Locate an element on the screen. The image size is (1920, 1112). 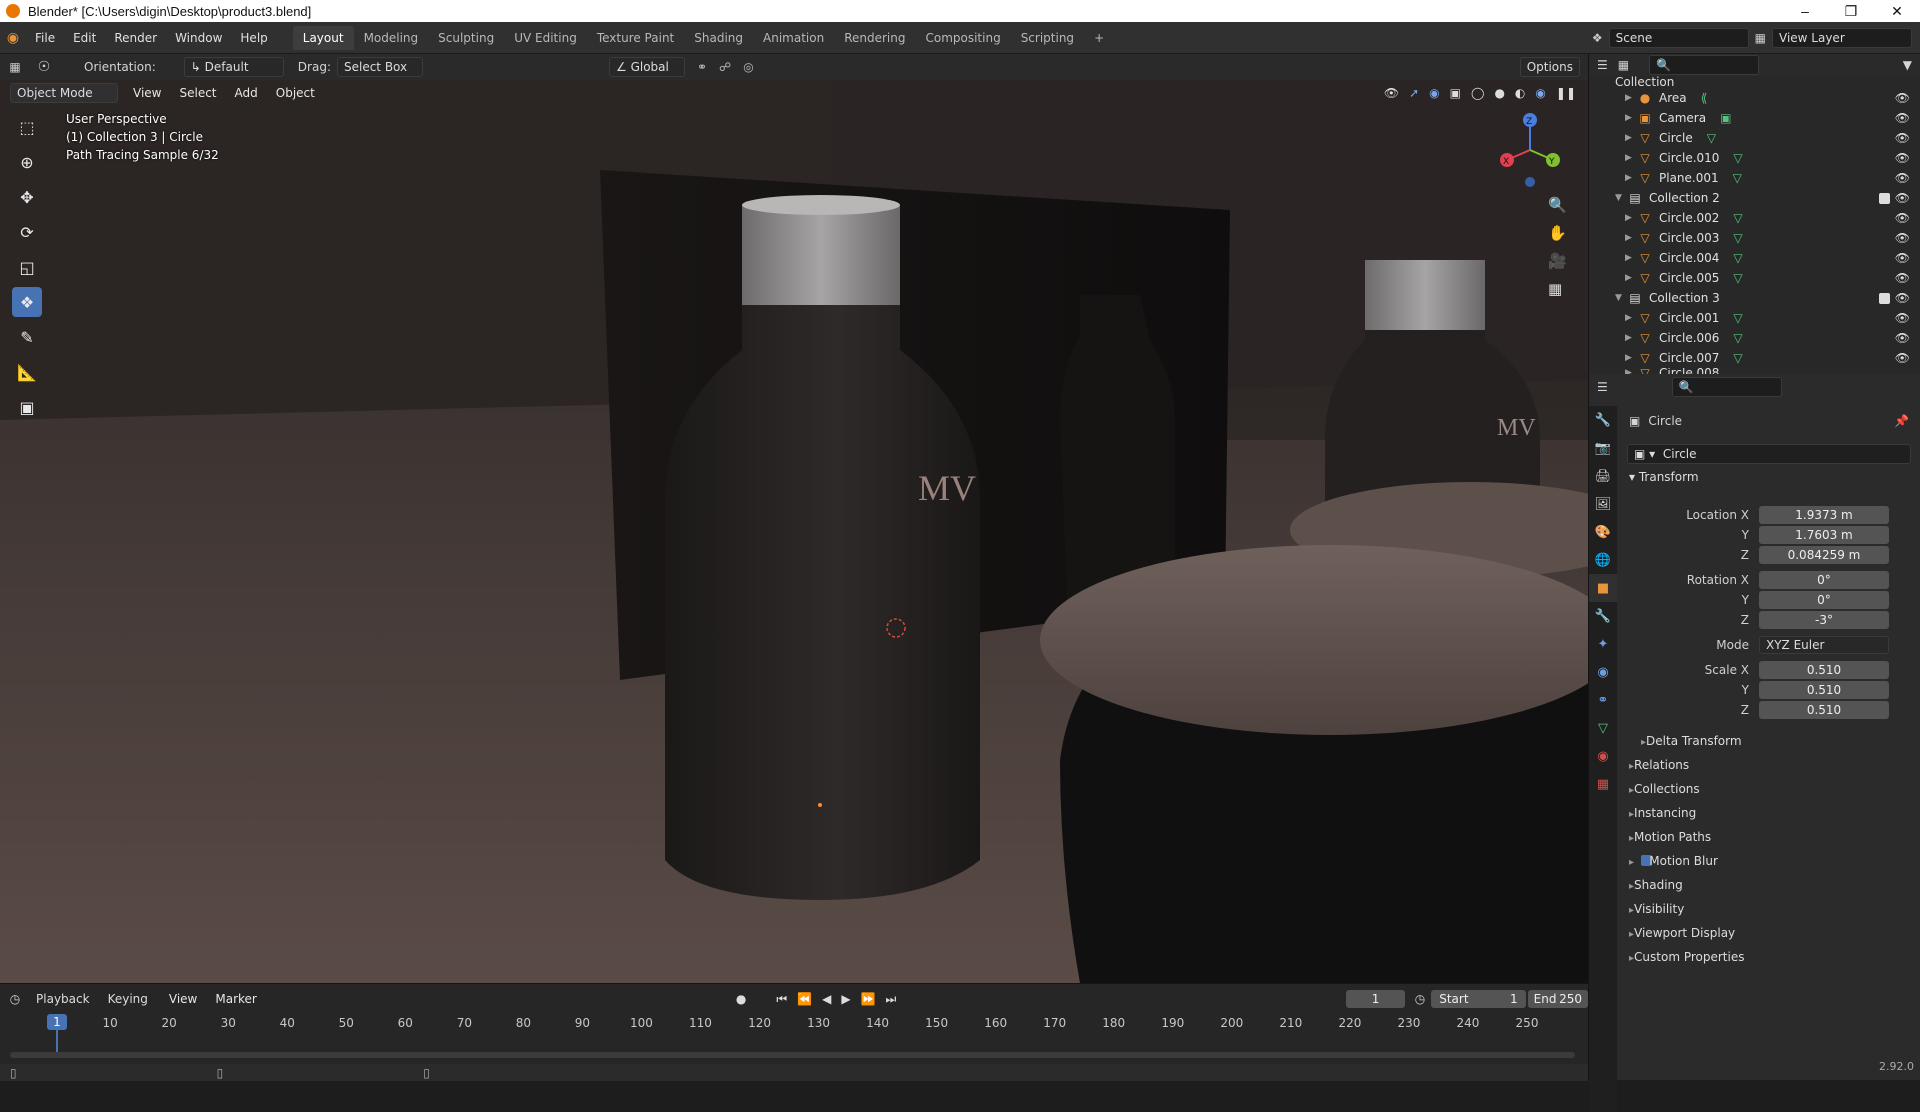
proportional-edit-icon: ◎ is located at coordinates (748, 67).